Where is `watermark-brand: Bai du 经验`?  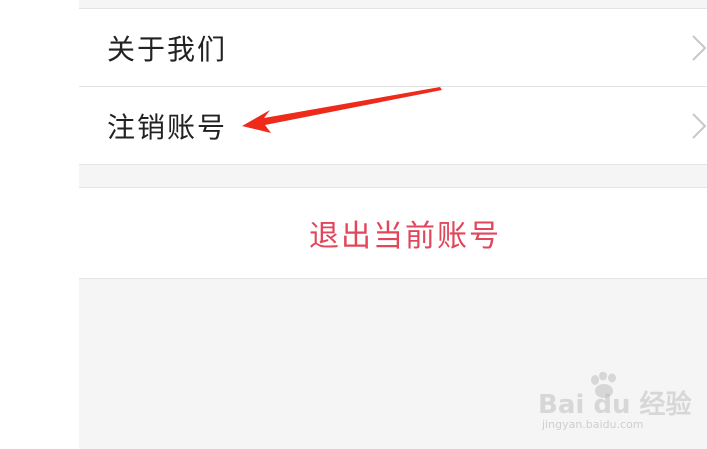 watermark-brand: Bai du 经验 is located at coordinates (615, 405).